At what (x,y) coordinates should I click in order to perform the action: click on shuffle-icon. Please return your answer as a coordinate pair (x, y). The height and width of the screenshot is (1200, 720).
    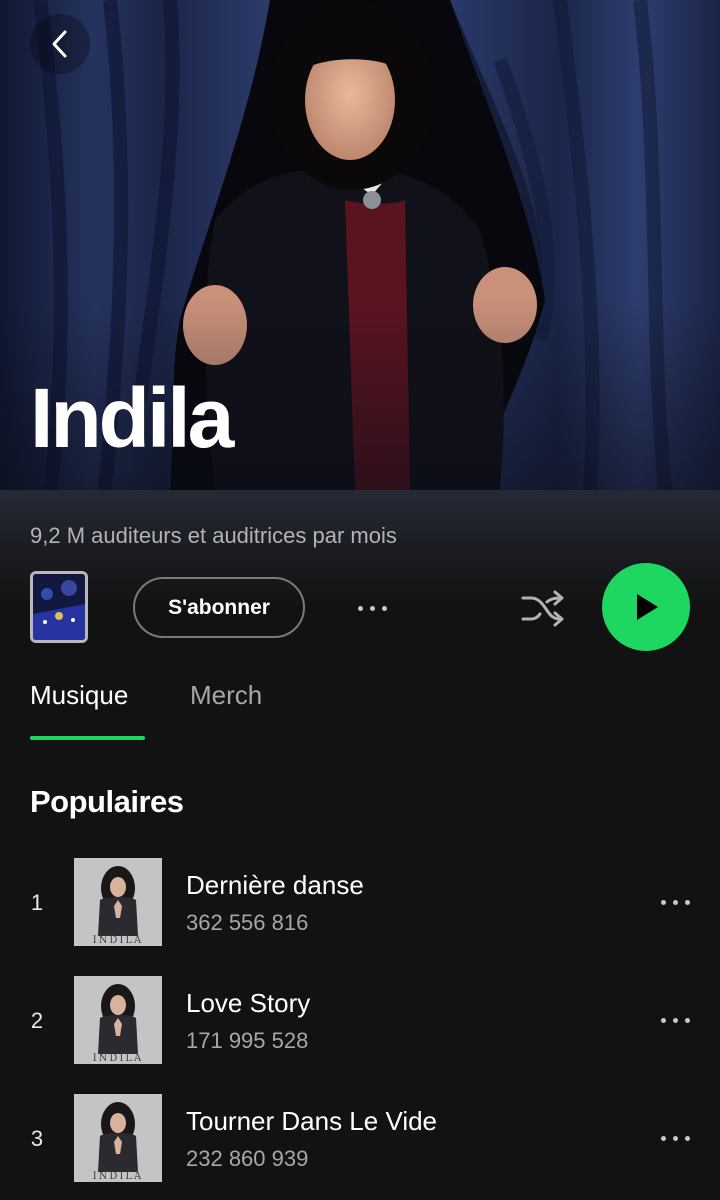
    Looking at the image, I should click on (542, 608).